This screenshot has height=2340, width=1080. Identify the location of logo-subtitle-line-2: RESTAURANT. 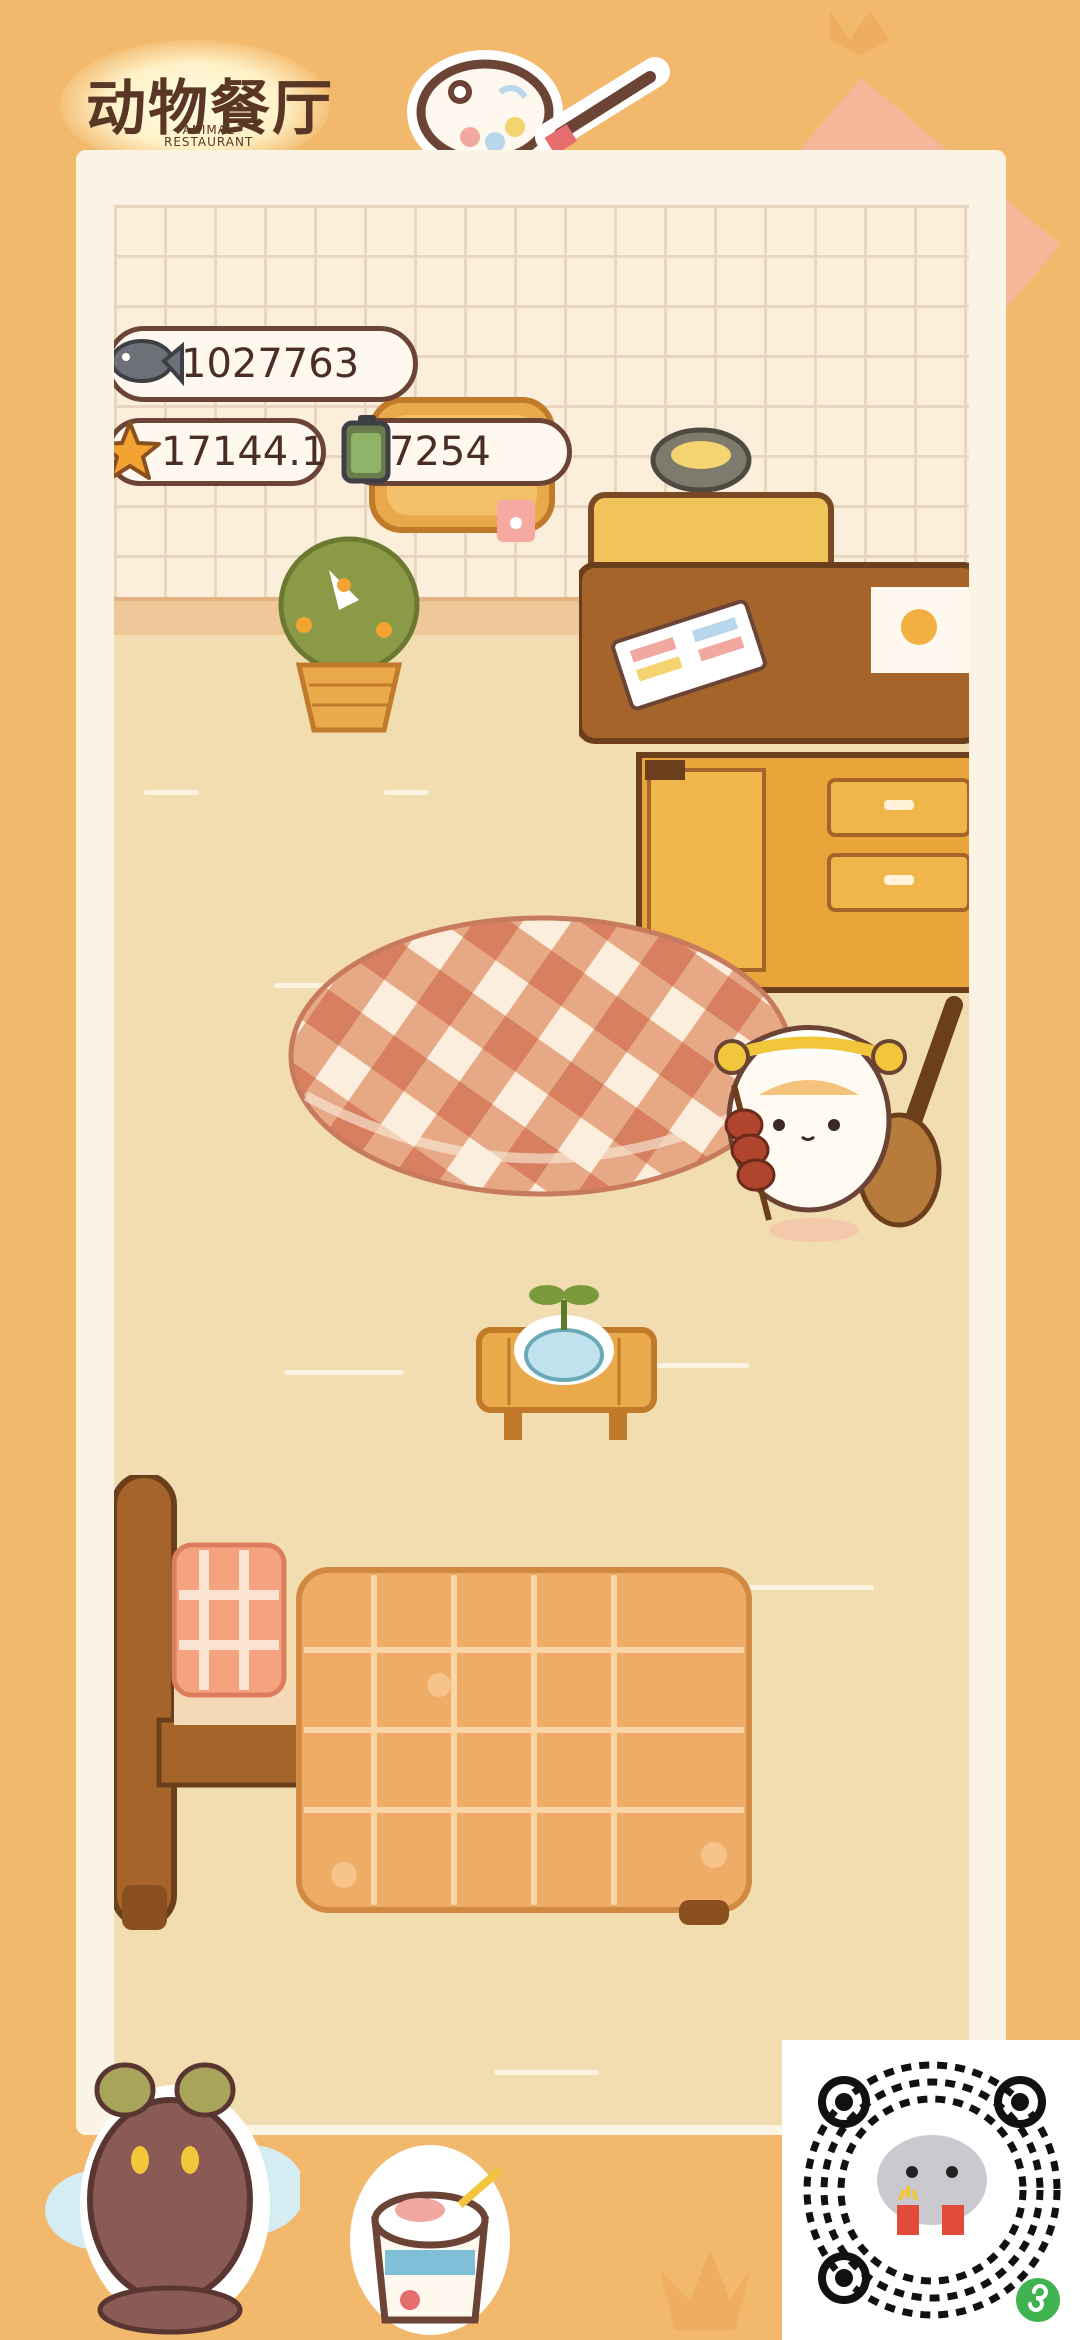
(209, 142).